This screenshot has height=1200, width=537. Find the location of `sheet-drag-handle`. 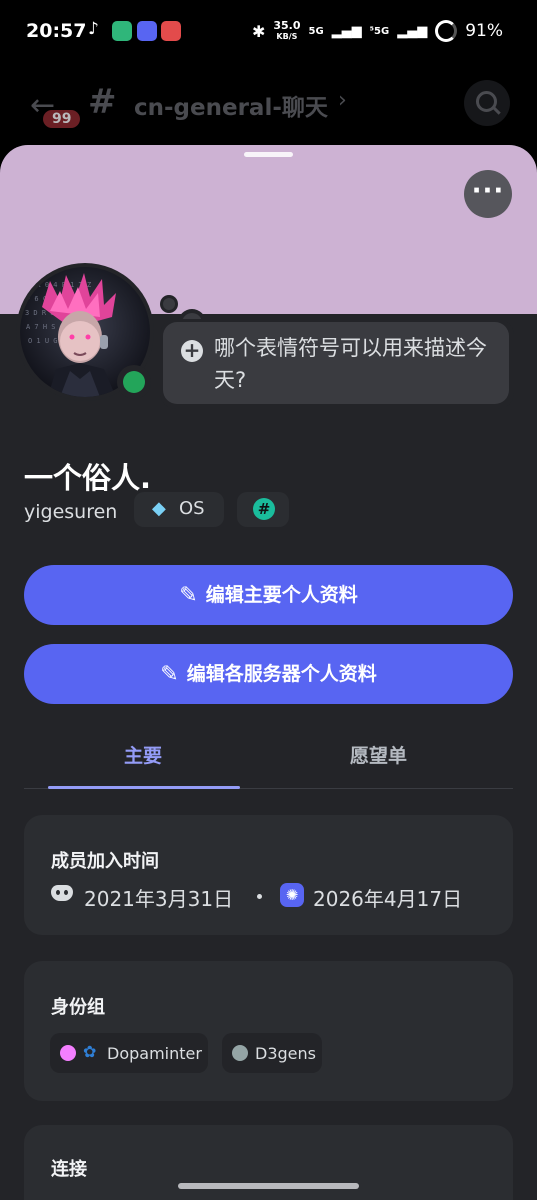

sheet-drag-handle is located at coordinates (268, 154).